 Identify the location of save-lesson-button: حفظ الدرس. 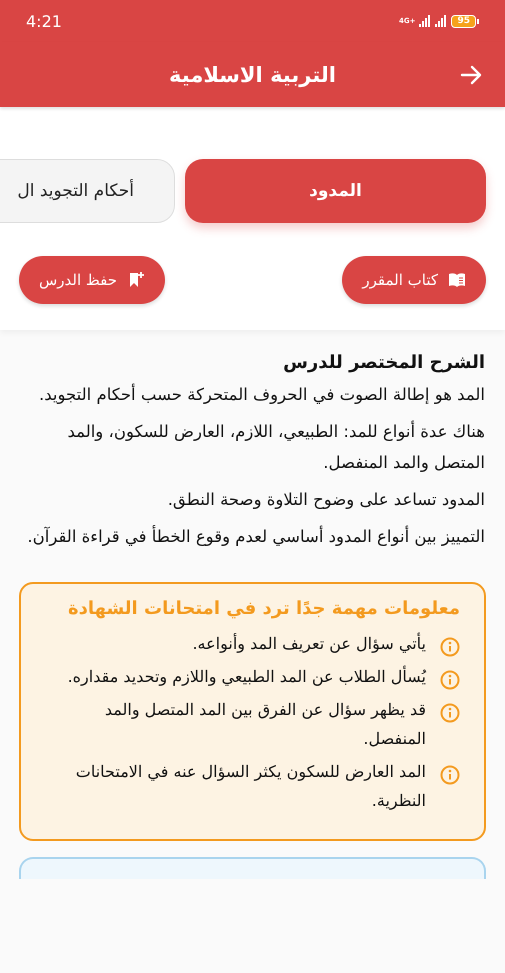
(92, 280).